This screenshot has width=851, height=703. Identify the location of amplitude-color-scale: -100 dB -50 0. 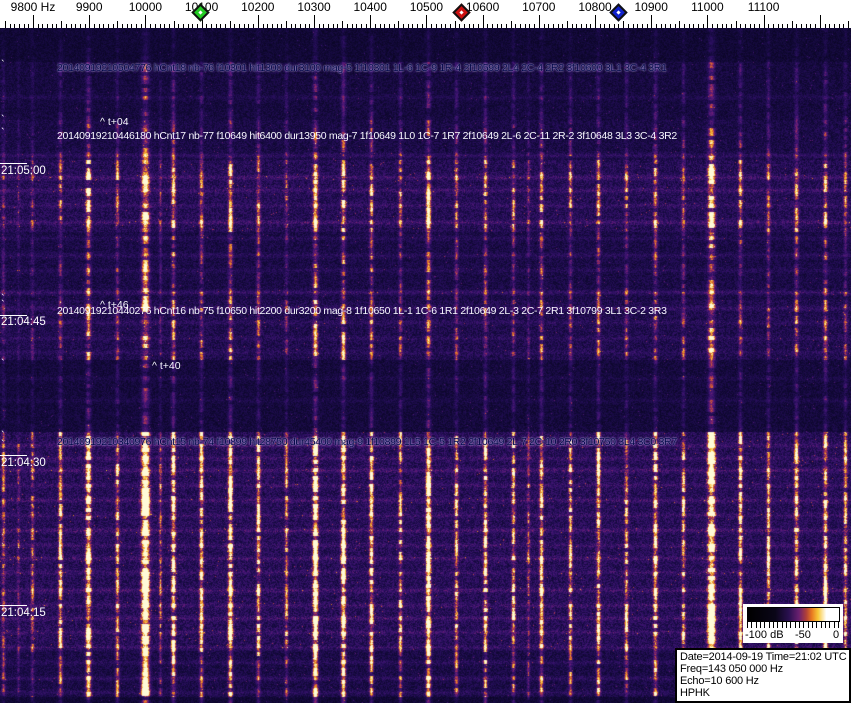
(793, 623).